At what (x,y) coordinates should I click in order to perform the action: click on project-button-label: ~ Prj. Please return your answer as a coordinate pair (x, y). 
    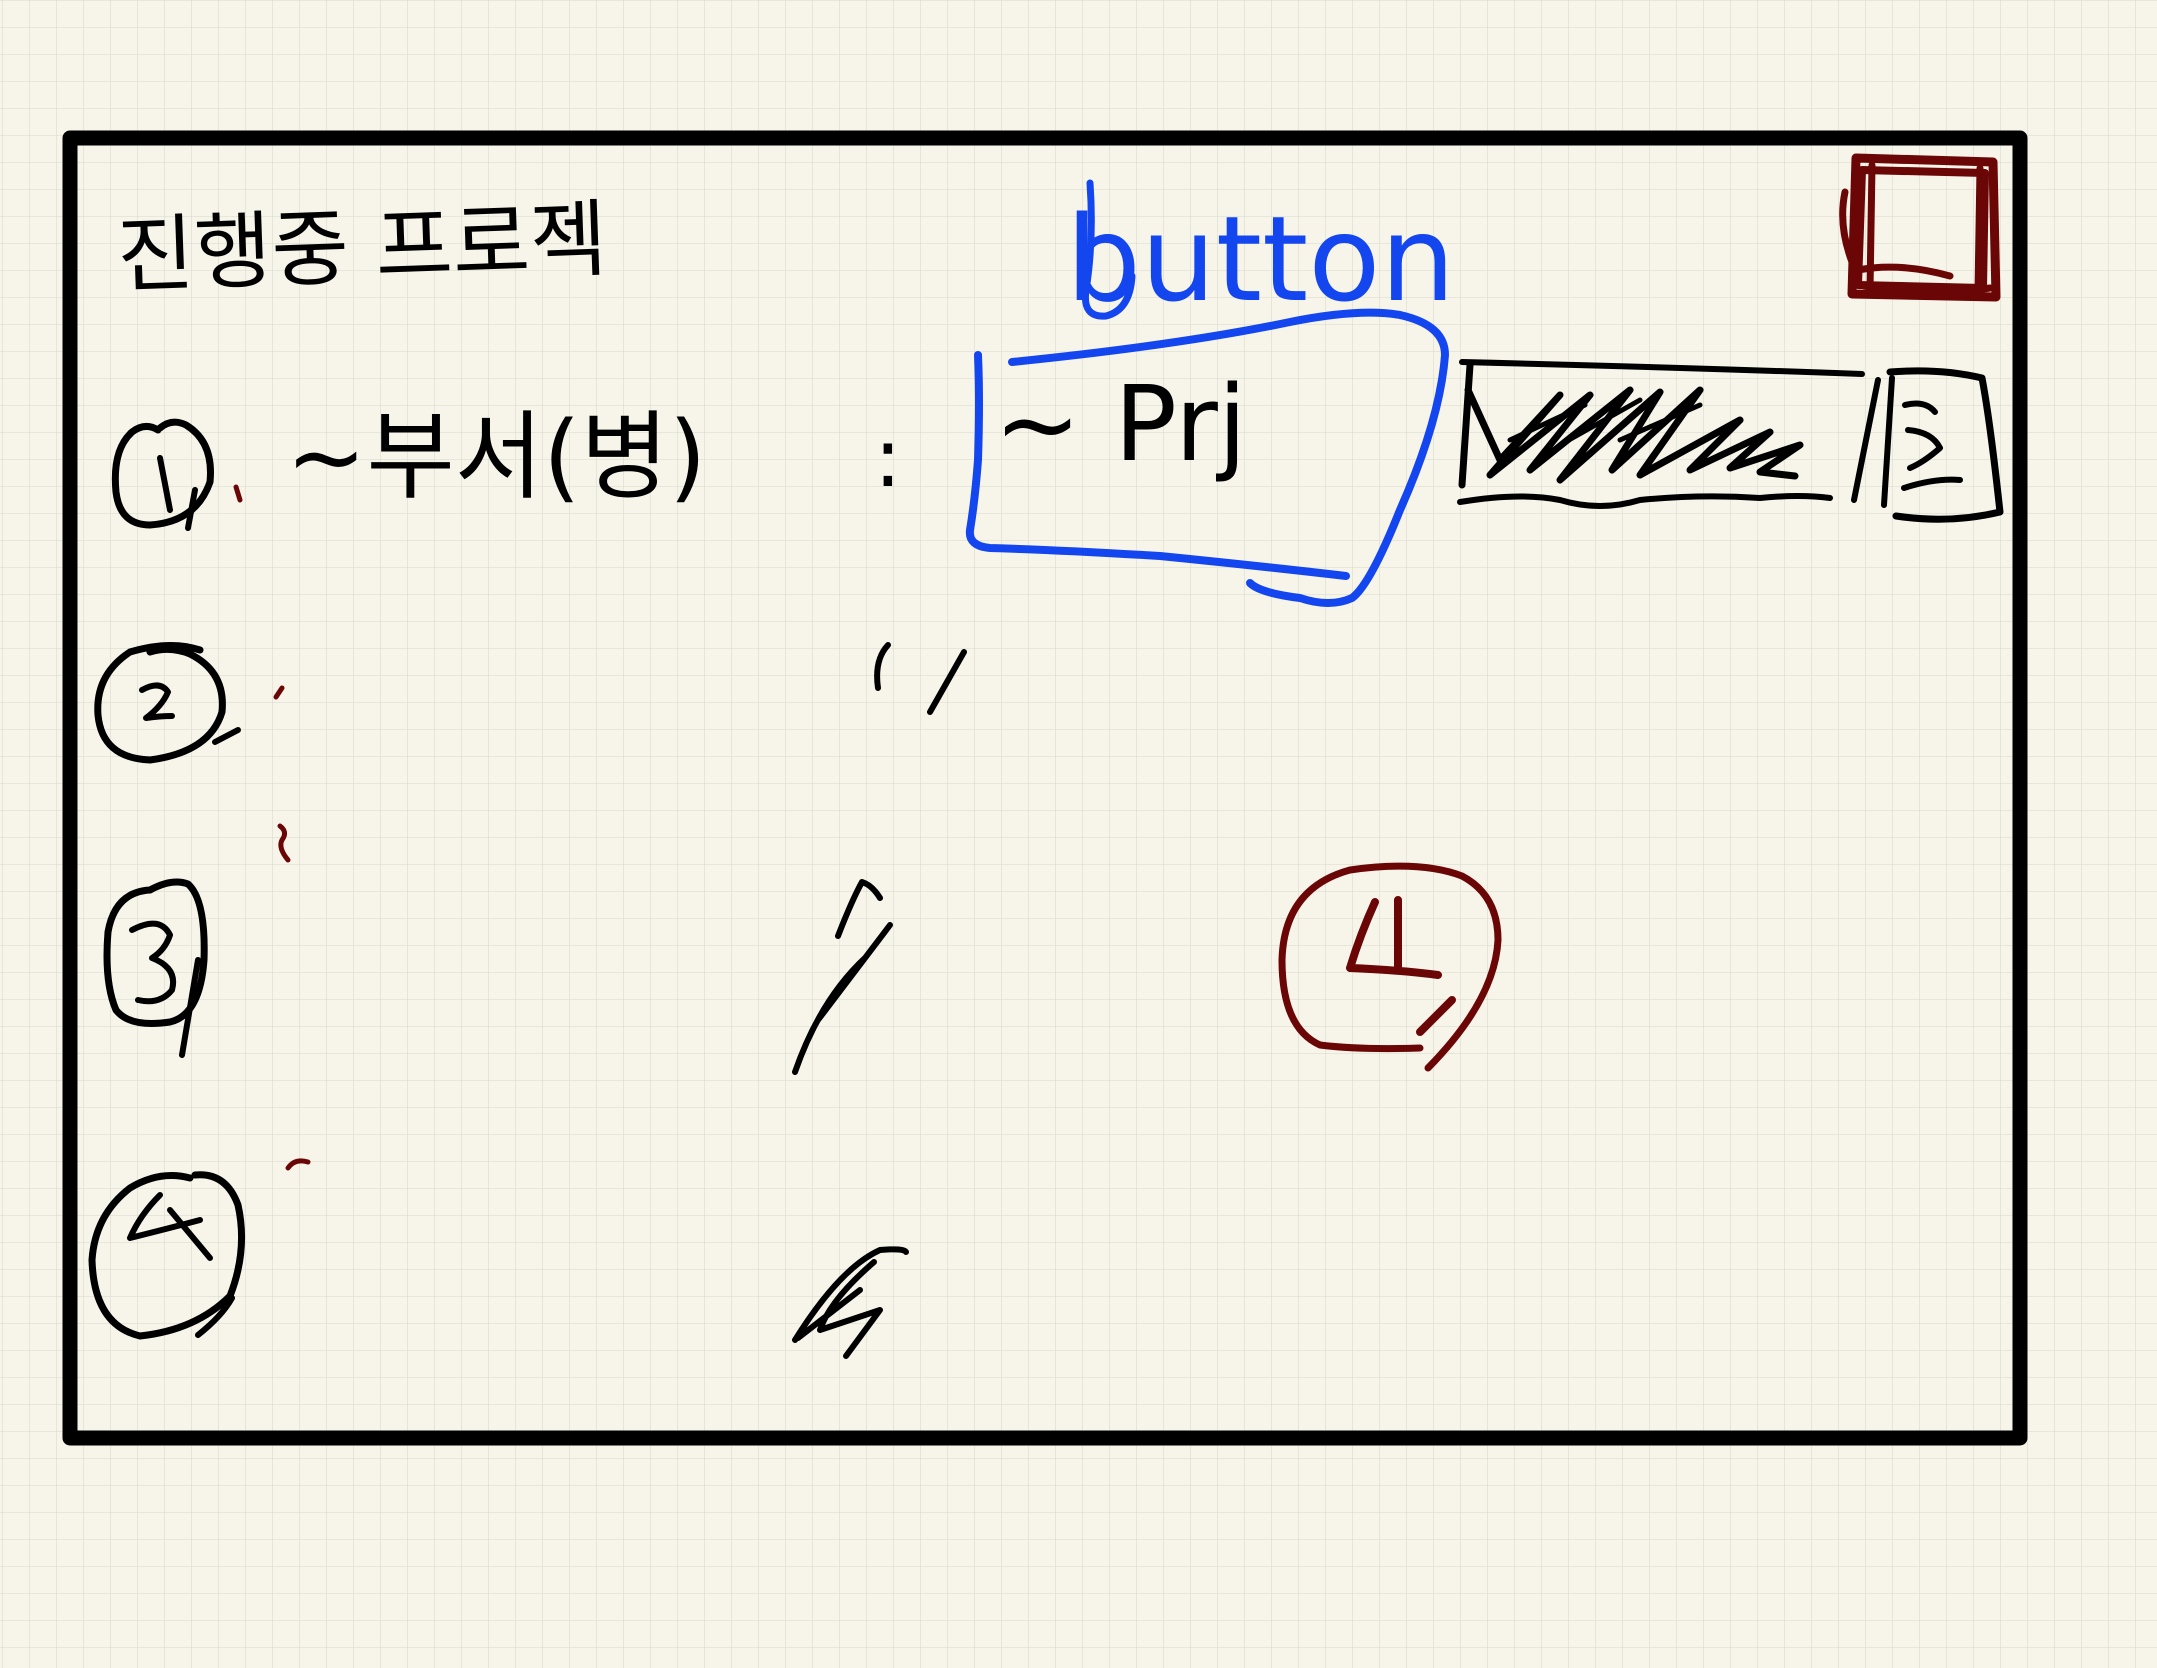
    Looking at the image, I should click on (1120, 424).